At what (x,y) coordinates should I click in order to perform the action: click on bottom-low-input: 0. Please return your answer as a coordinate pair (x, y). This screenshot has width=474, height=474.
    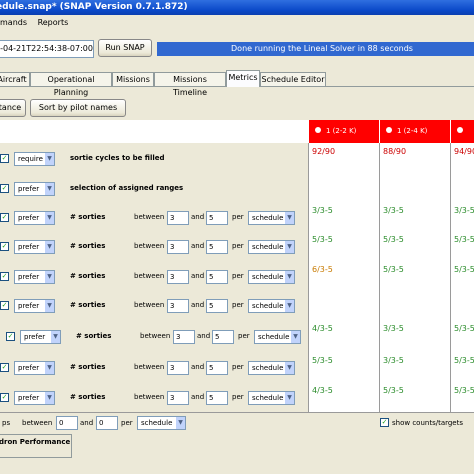
    Looking at the image, I should click on (67, 423).